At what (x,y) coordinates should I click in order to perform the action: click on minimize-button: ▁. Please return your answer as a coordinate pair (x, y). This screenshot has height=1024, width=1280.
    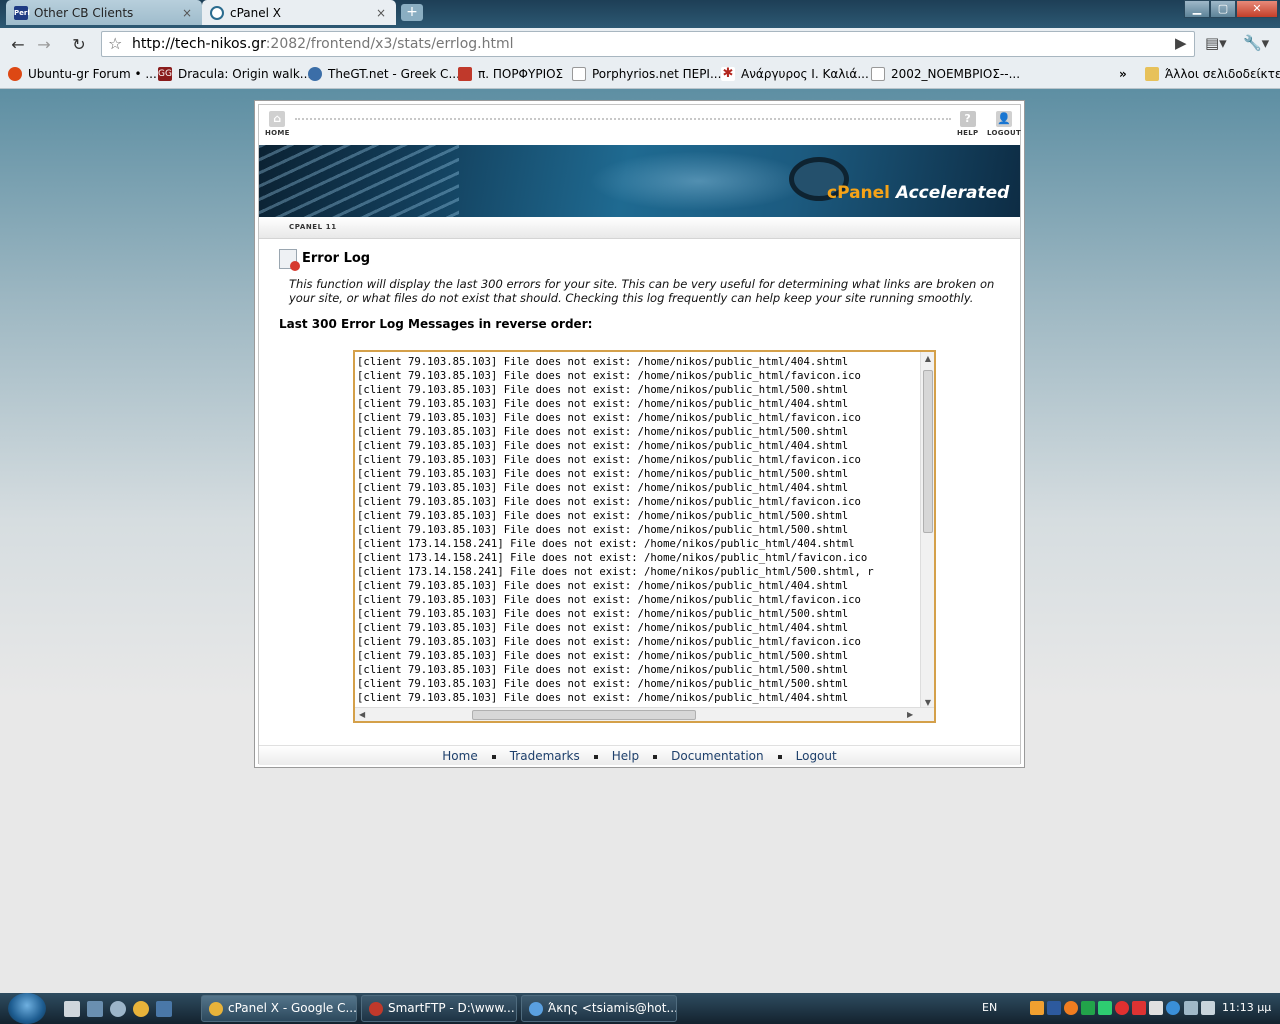
    Looking at the image, I should click on (1197, 9).